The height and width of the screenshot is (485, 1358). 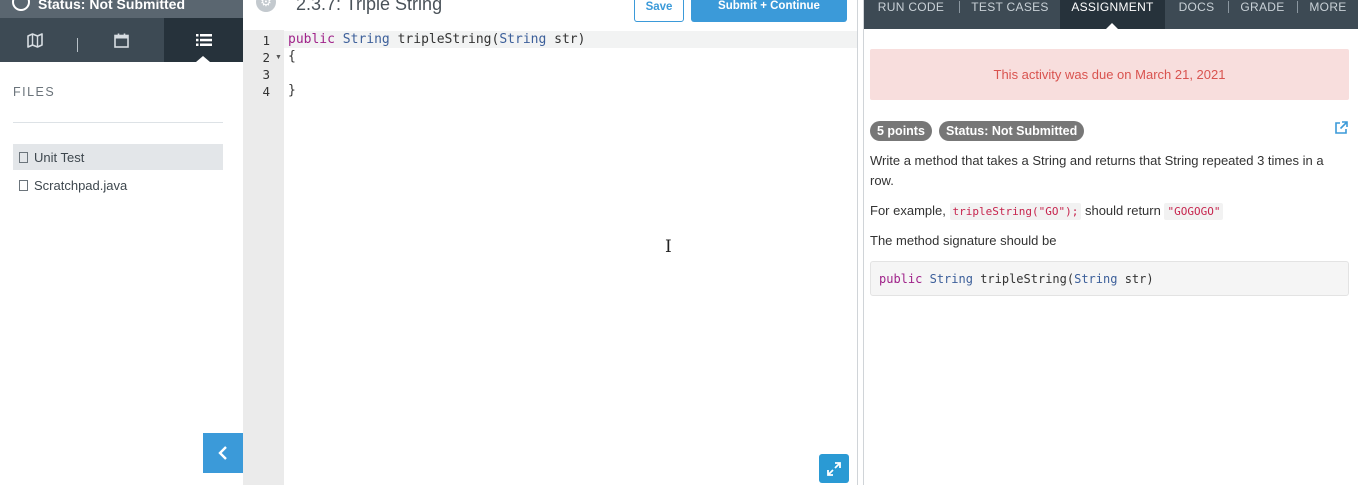 I want to click on line-number: 3, so click(x=266, y=74).